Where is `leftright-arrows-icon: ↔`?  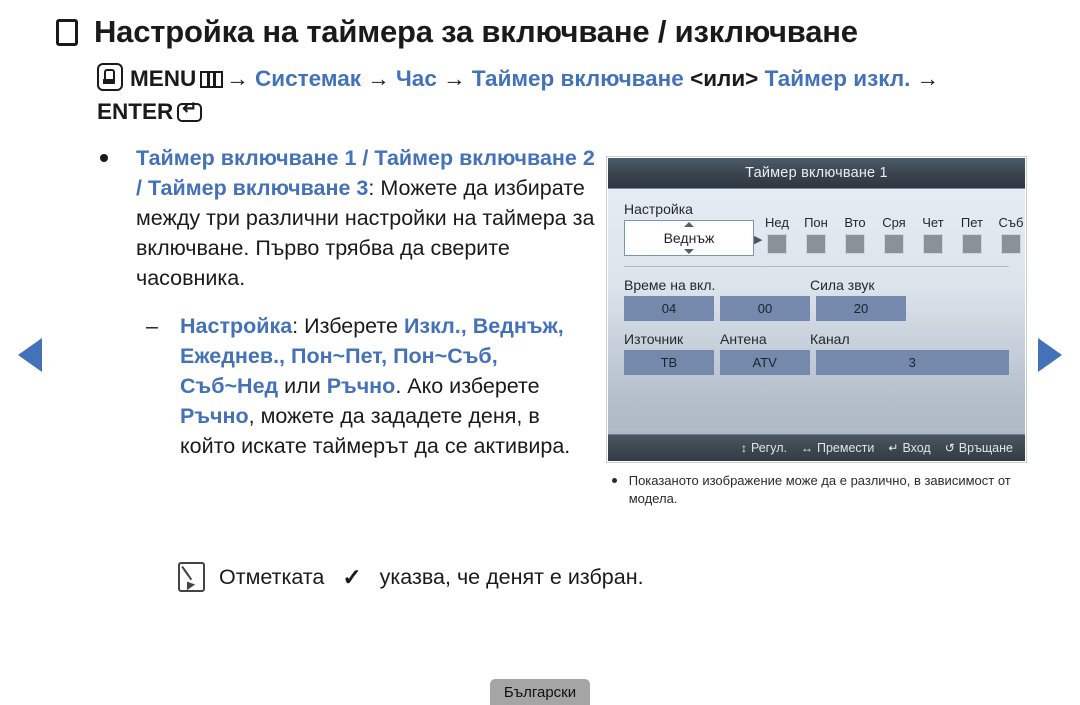 leftright-arrows-icon: ↔ is located at coordinates (806, 448).